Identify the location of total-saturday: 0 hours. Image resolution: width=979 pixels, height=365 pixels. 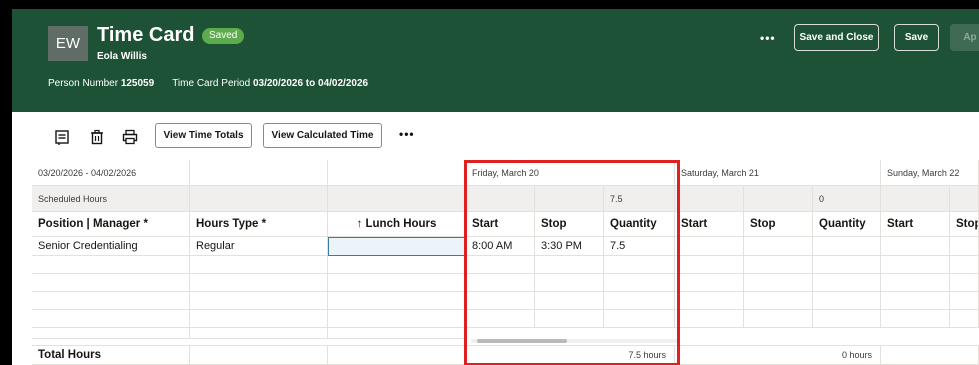
(778, 355).